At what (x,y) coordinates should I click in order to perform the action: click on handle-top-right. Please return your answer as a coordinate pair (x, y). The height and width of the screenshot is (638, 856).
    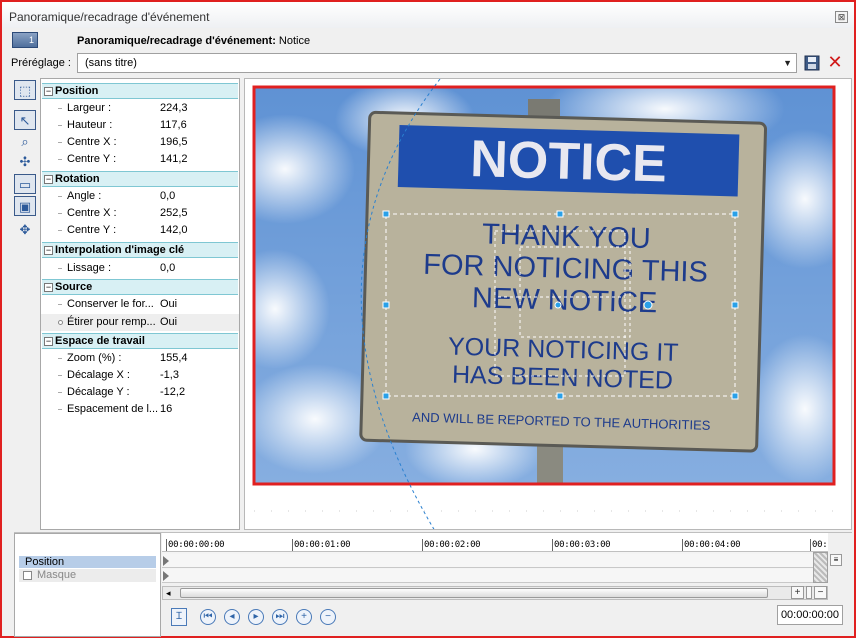
    Looking at the image, I should click on (735, 214).